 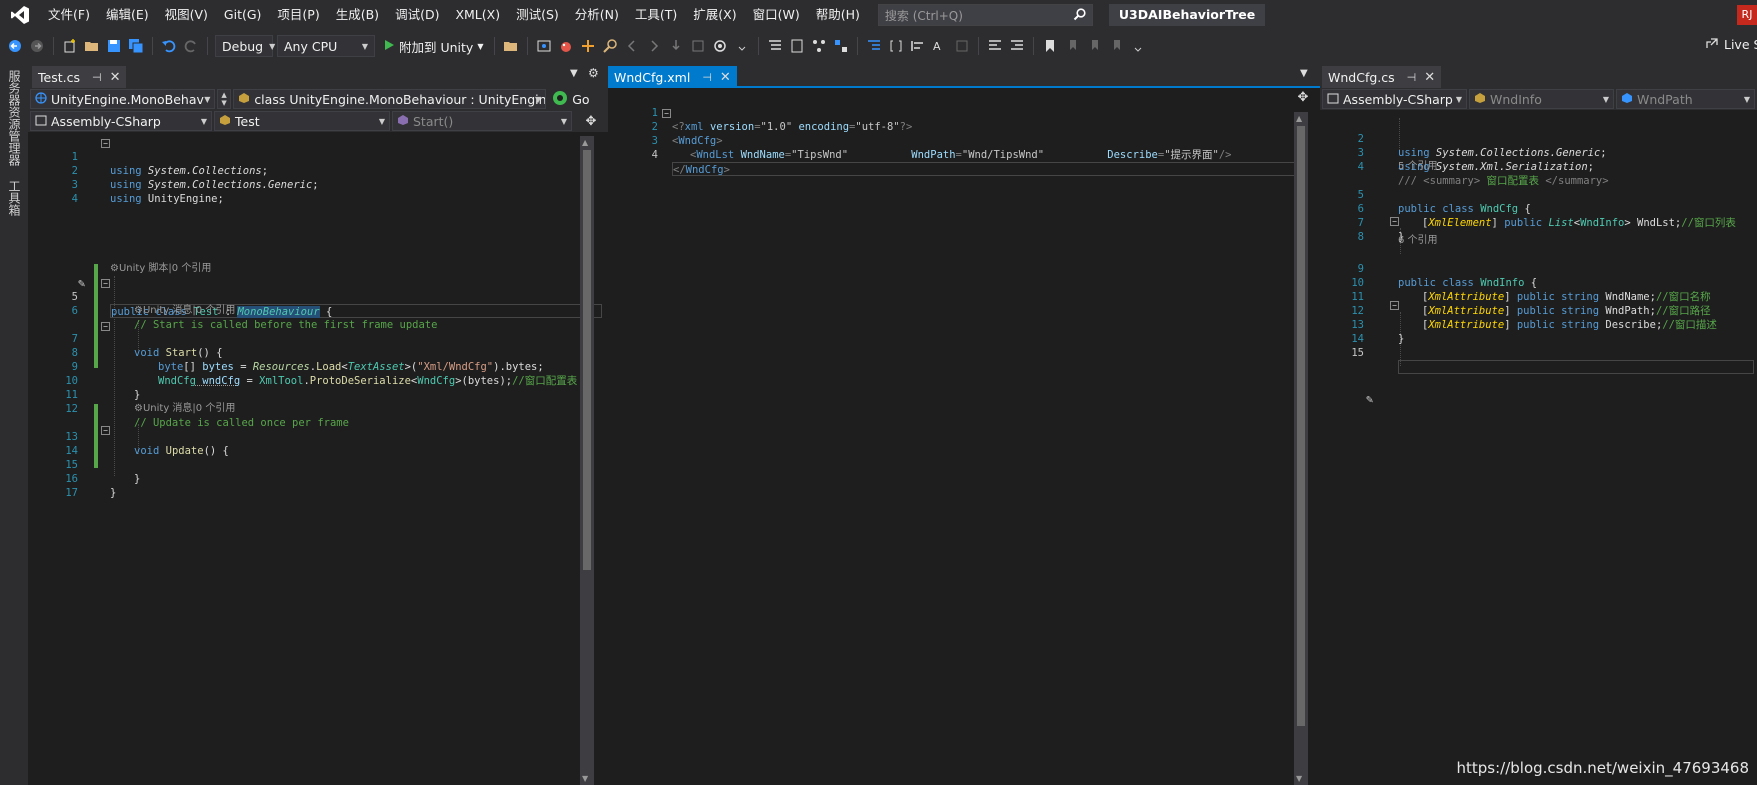 I want to click on align-icon, so click(x=918, y=46).